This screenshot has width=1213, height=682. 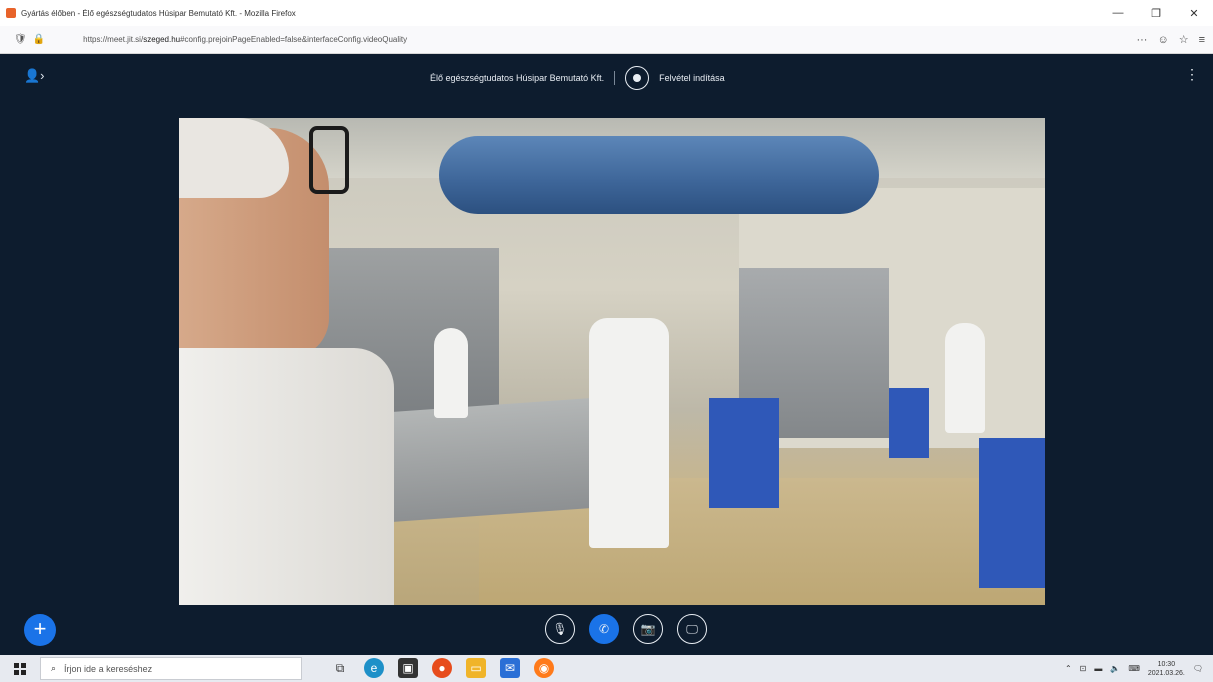 I want to click on hangup-button: ✆, so click(x=604, y=629).